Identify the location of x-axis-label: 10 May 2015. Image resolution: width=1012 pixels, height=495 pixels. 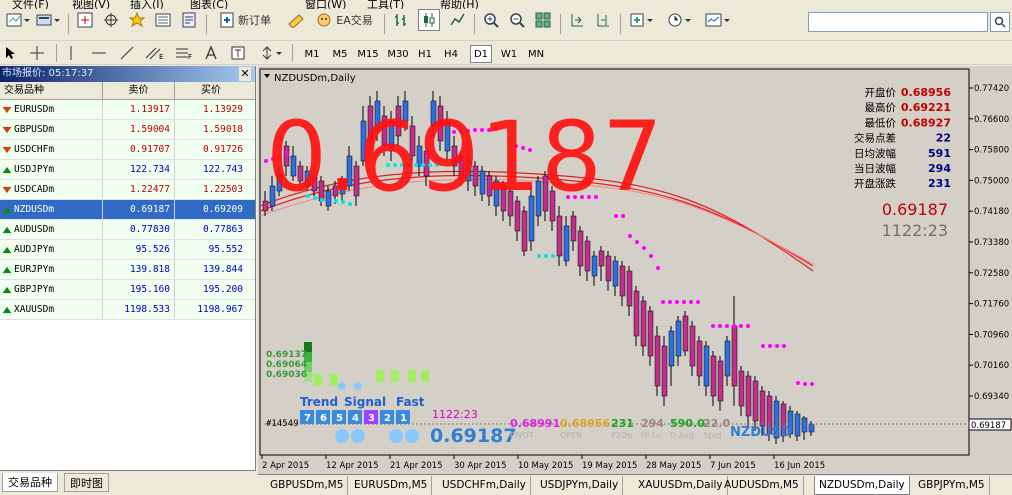
(545, 466).